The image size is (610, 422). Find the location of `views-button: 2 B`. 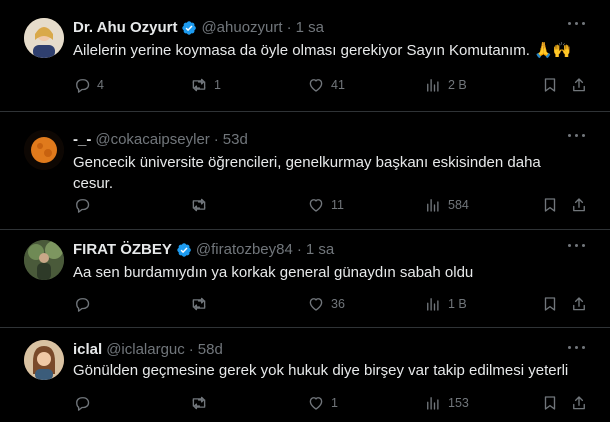

views-button: 2 B is located at coordinates (445, 85).